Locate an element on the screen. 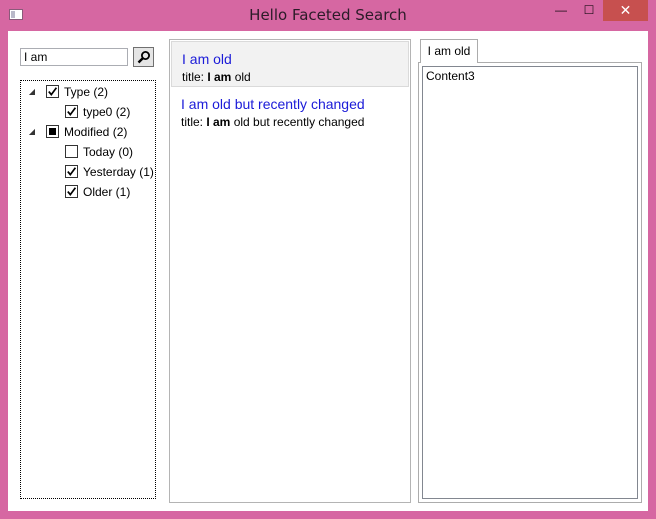  indeterminate-icon is located at coordinates (52, 131).